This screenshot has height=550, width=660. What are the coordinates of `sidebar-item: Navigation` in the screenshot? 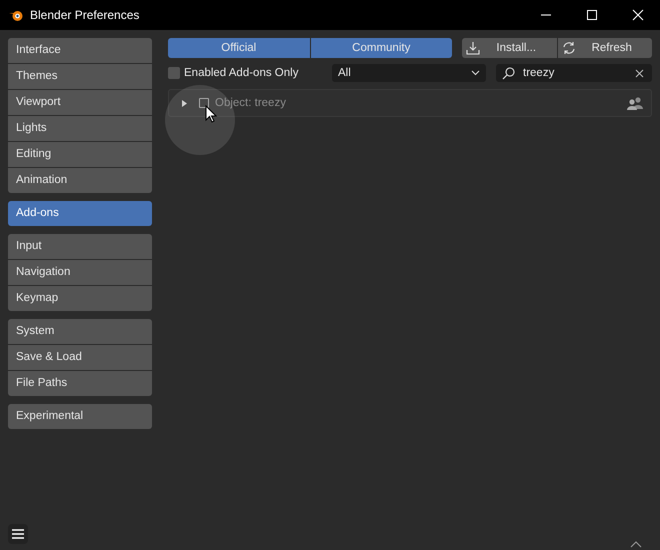 It's located at (80, 272).